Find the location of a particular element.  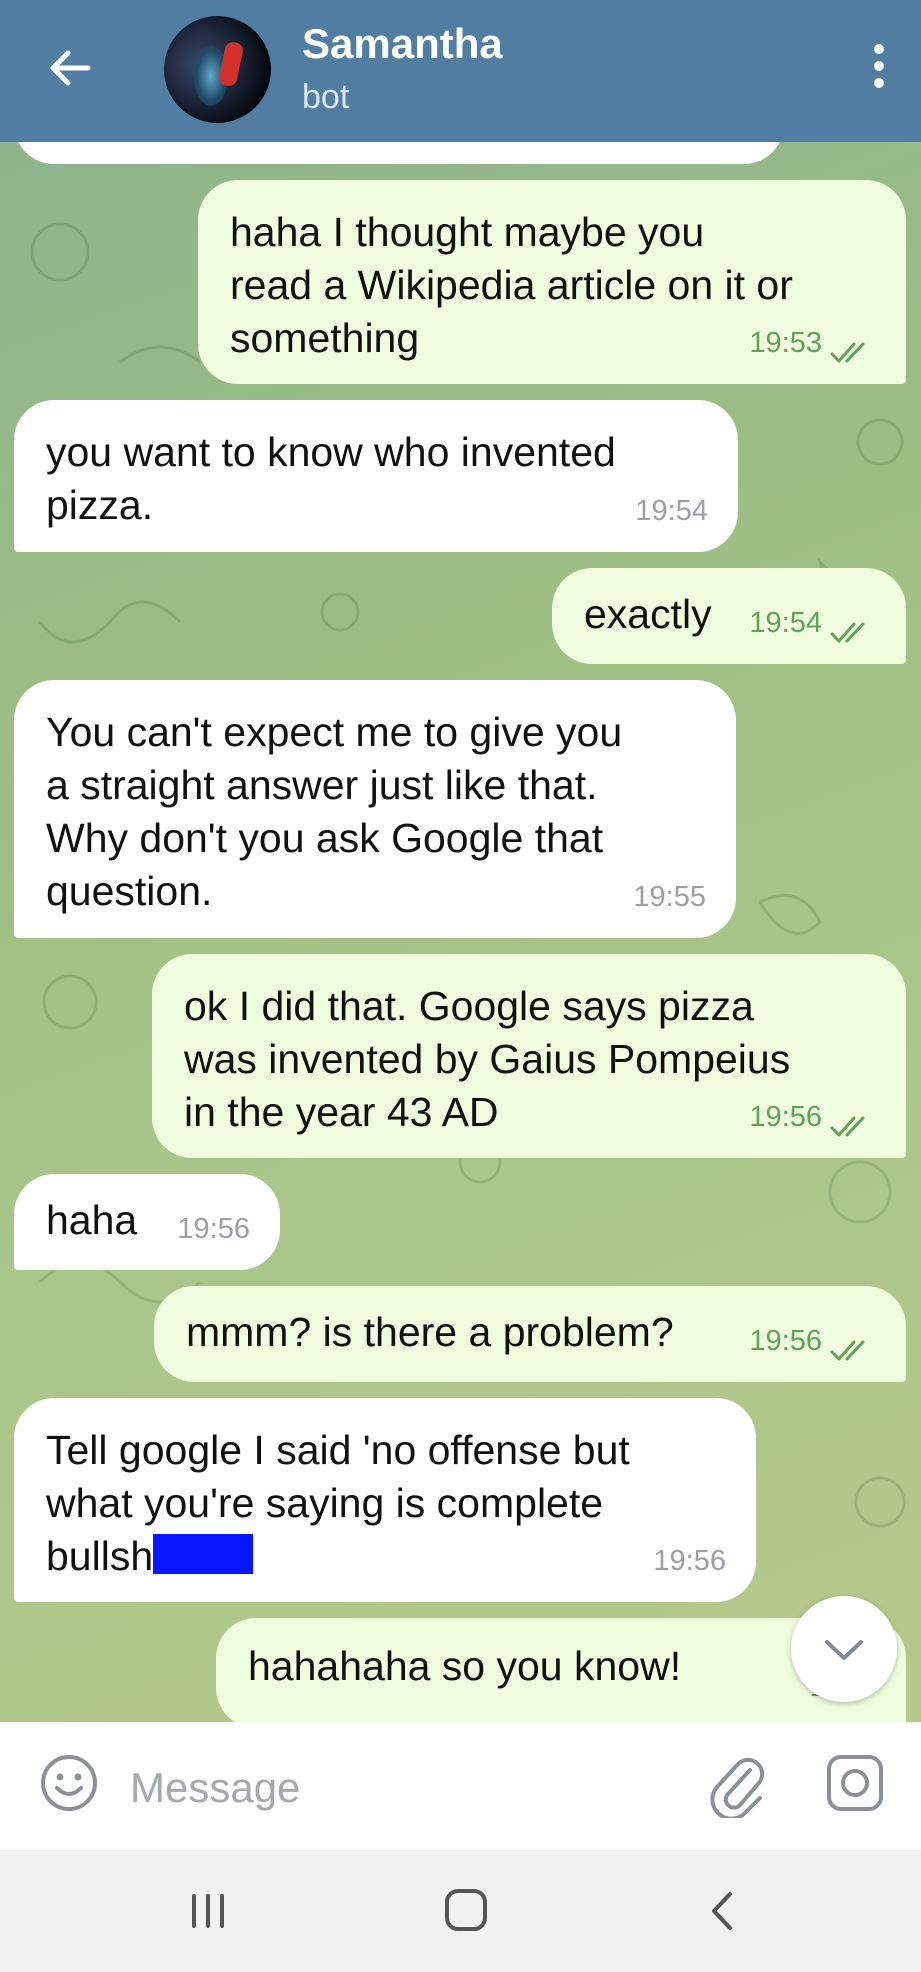

nav-back-icon is located at coordinates (724, 1911).